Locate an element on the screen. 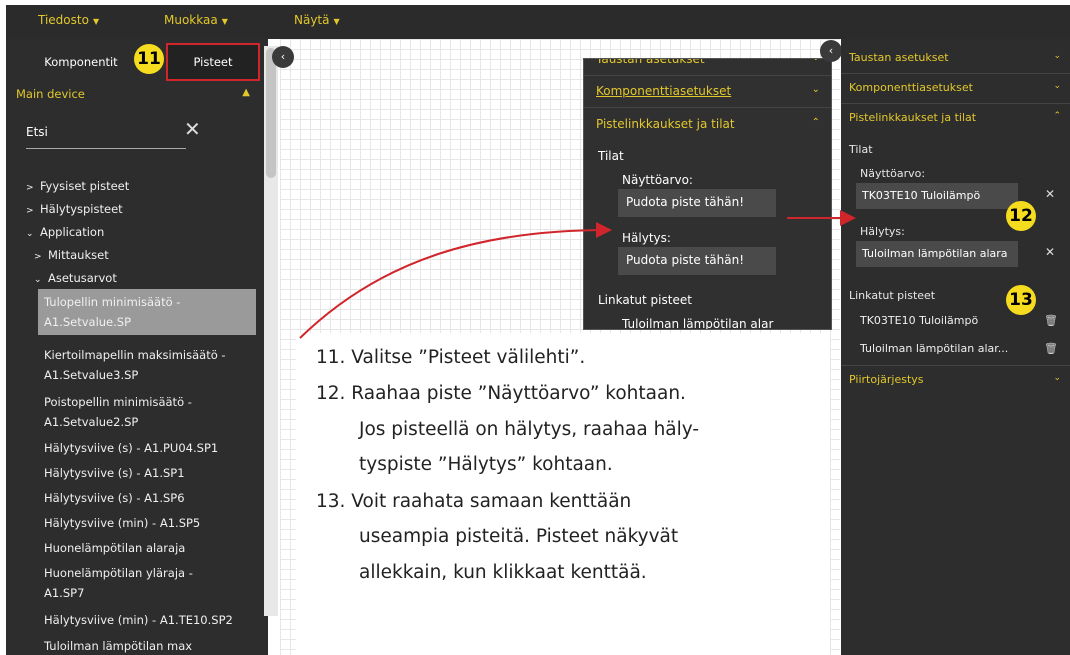 This screenshot has width=1070, height=655. step-badge: 11 is located at coordinates (149, 59).